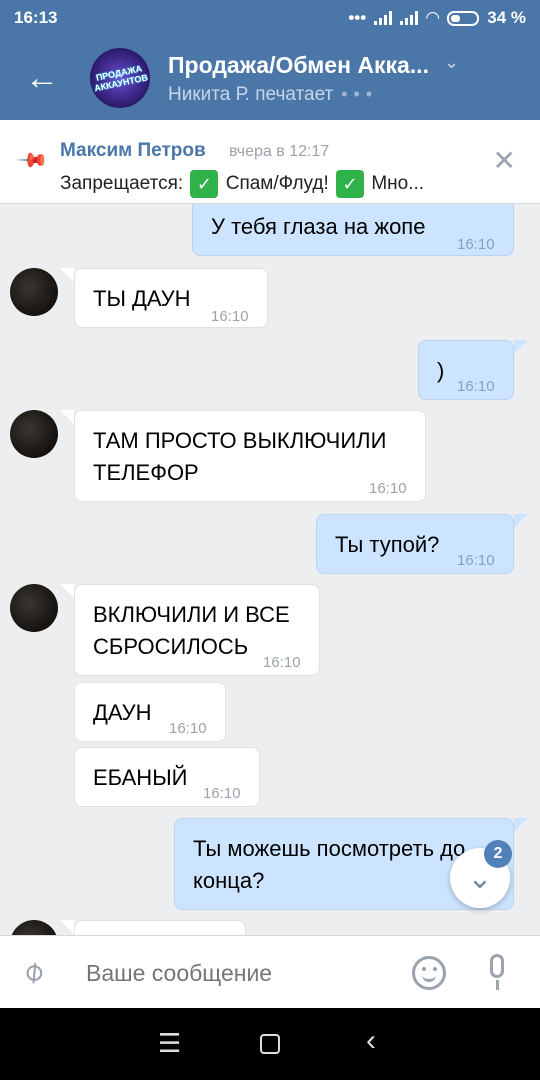 The width and height of the screenshot is (540, 1080). Describe the element at coordinates (463, 18) in the screenshot. I see `battery-icon` at that location.